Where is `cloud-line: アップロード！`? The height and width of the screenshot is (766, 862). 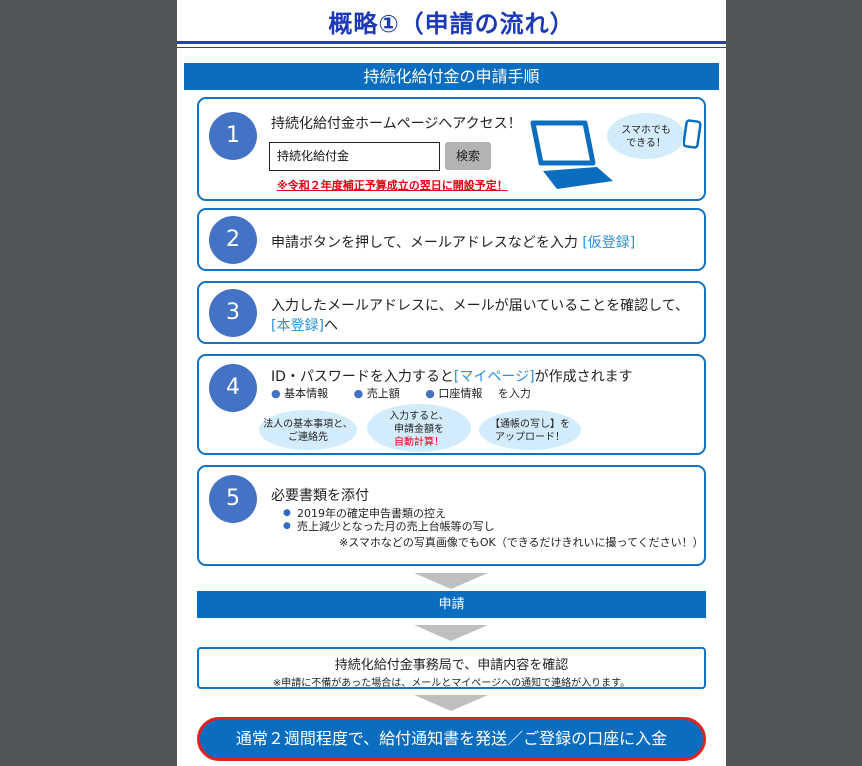
cloud-line: アップロード！ is located at coordinates (530, 437).